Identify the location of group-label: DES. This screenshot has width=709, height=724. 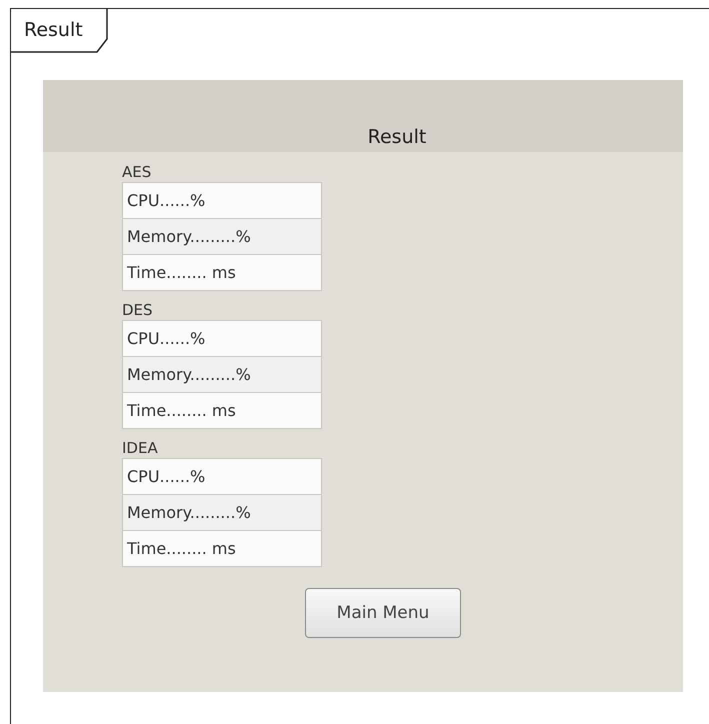
(138, 310).